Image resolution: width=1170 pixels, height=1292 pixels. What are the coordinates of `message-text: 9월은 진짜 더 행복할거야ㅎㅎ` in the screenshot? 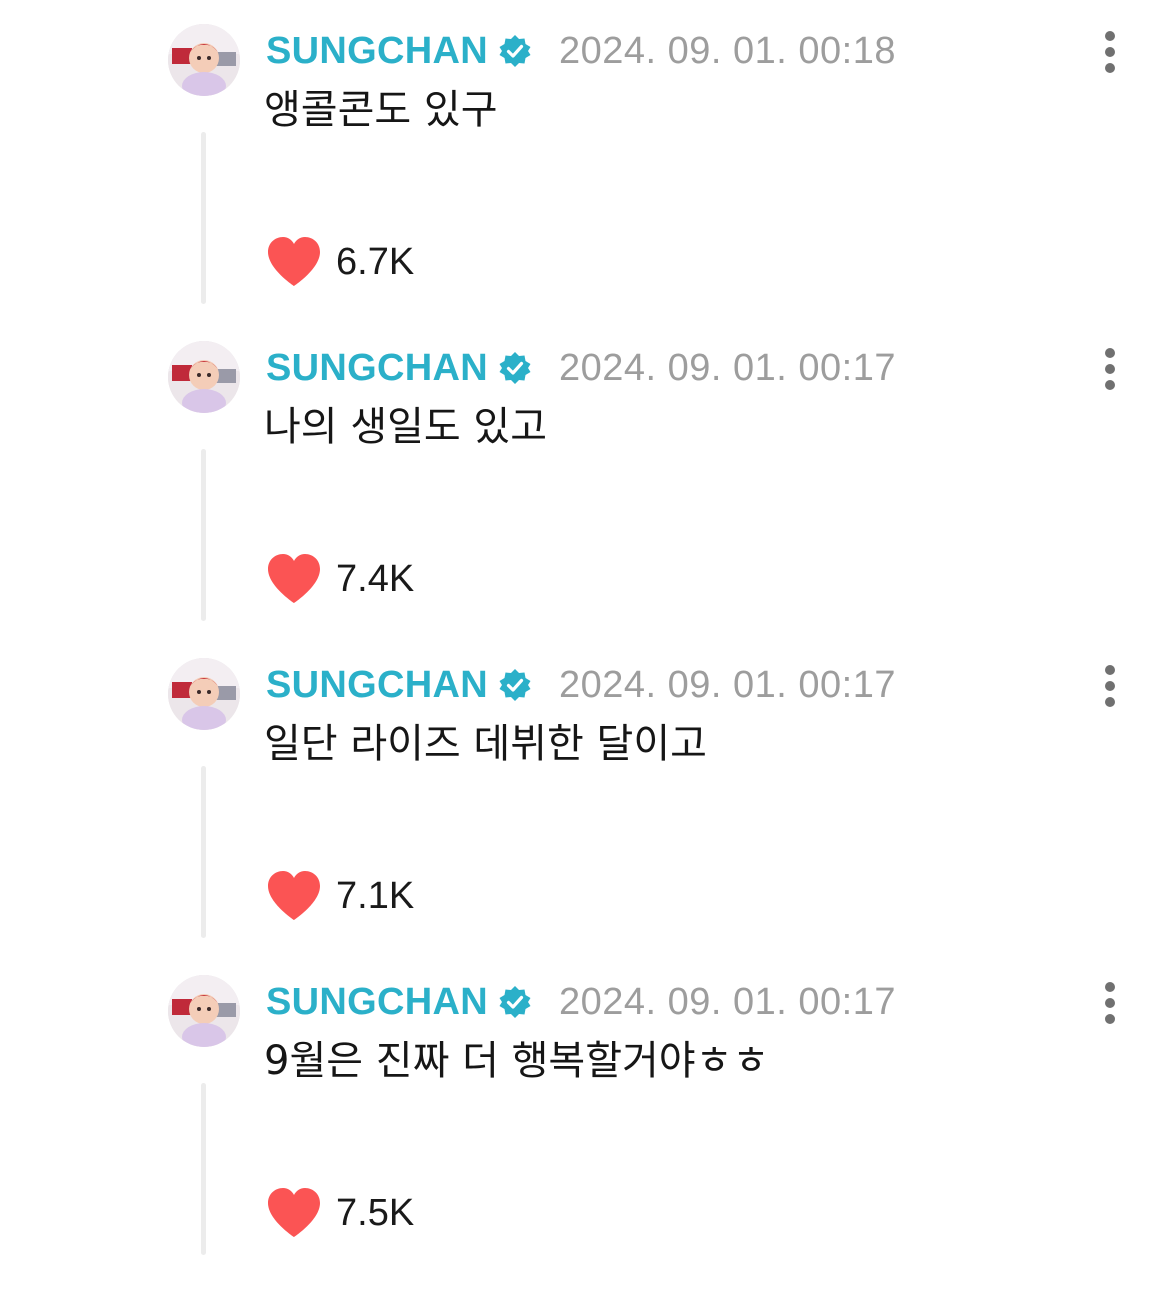 It's located at (517, 1061).